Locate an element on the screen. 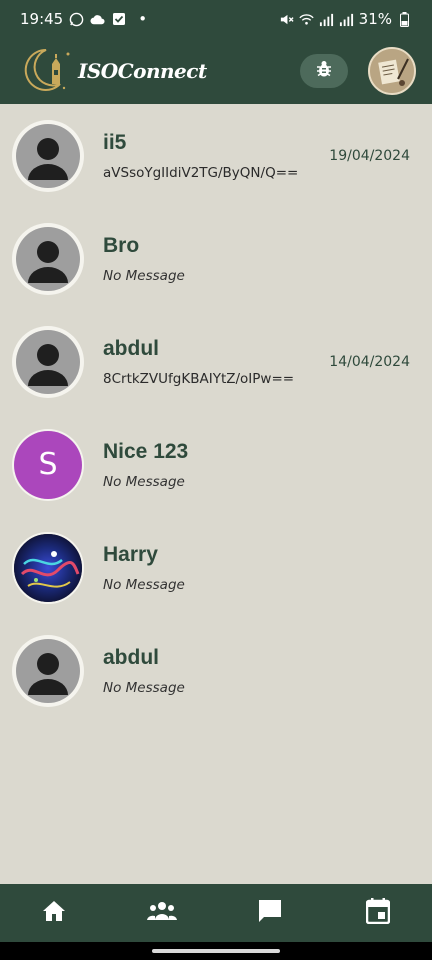  cloud-icon is located at coordinates (97, 19).